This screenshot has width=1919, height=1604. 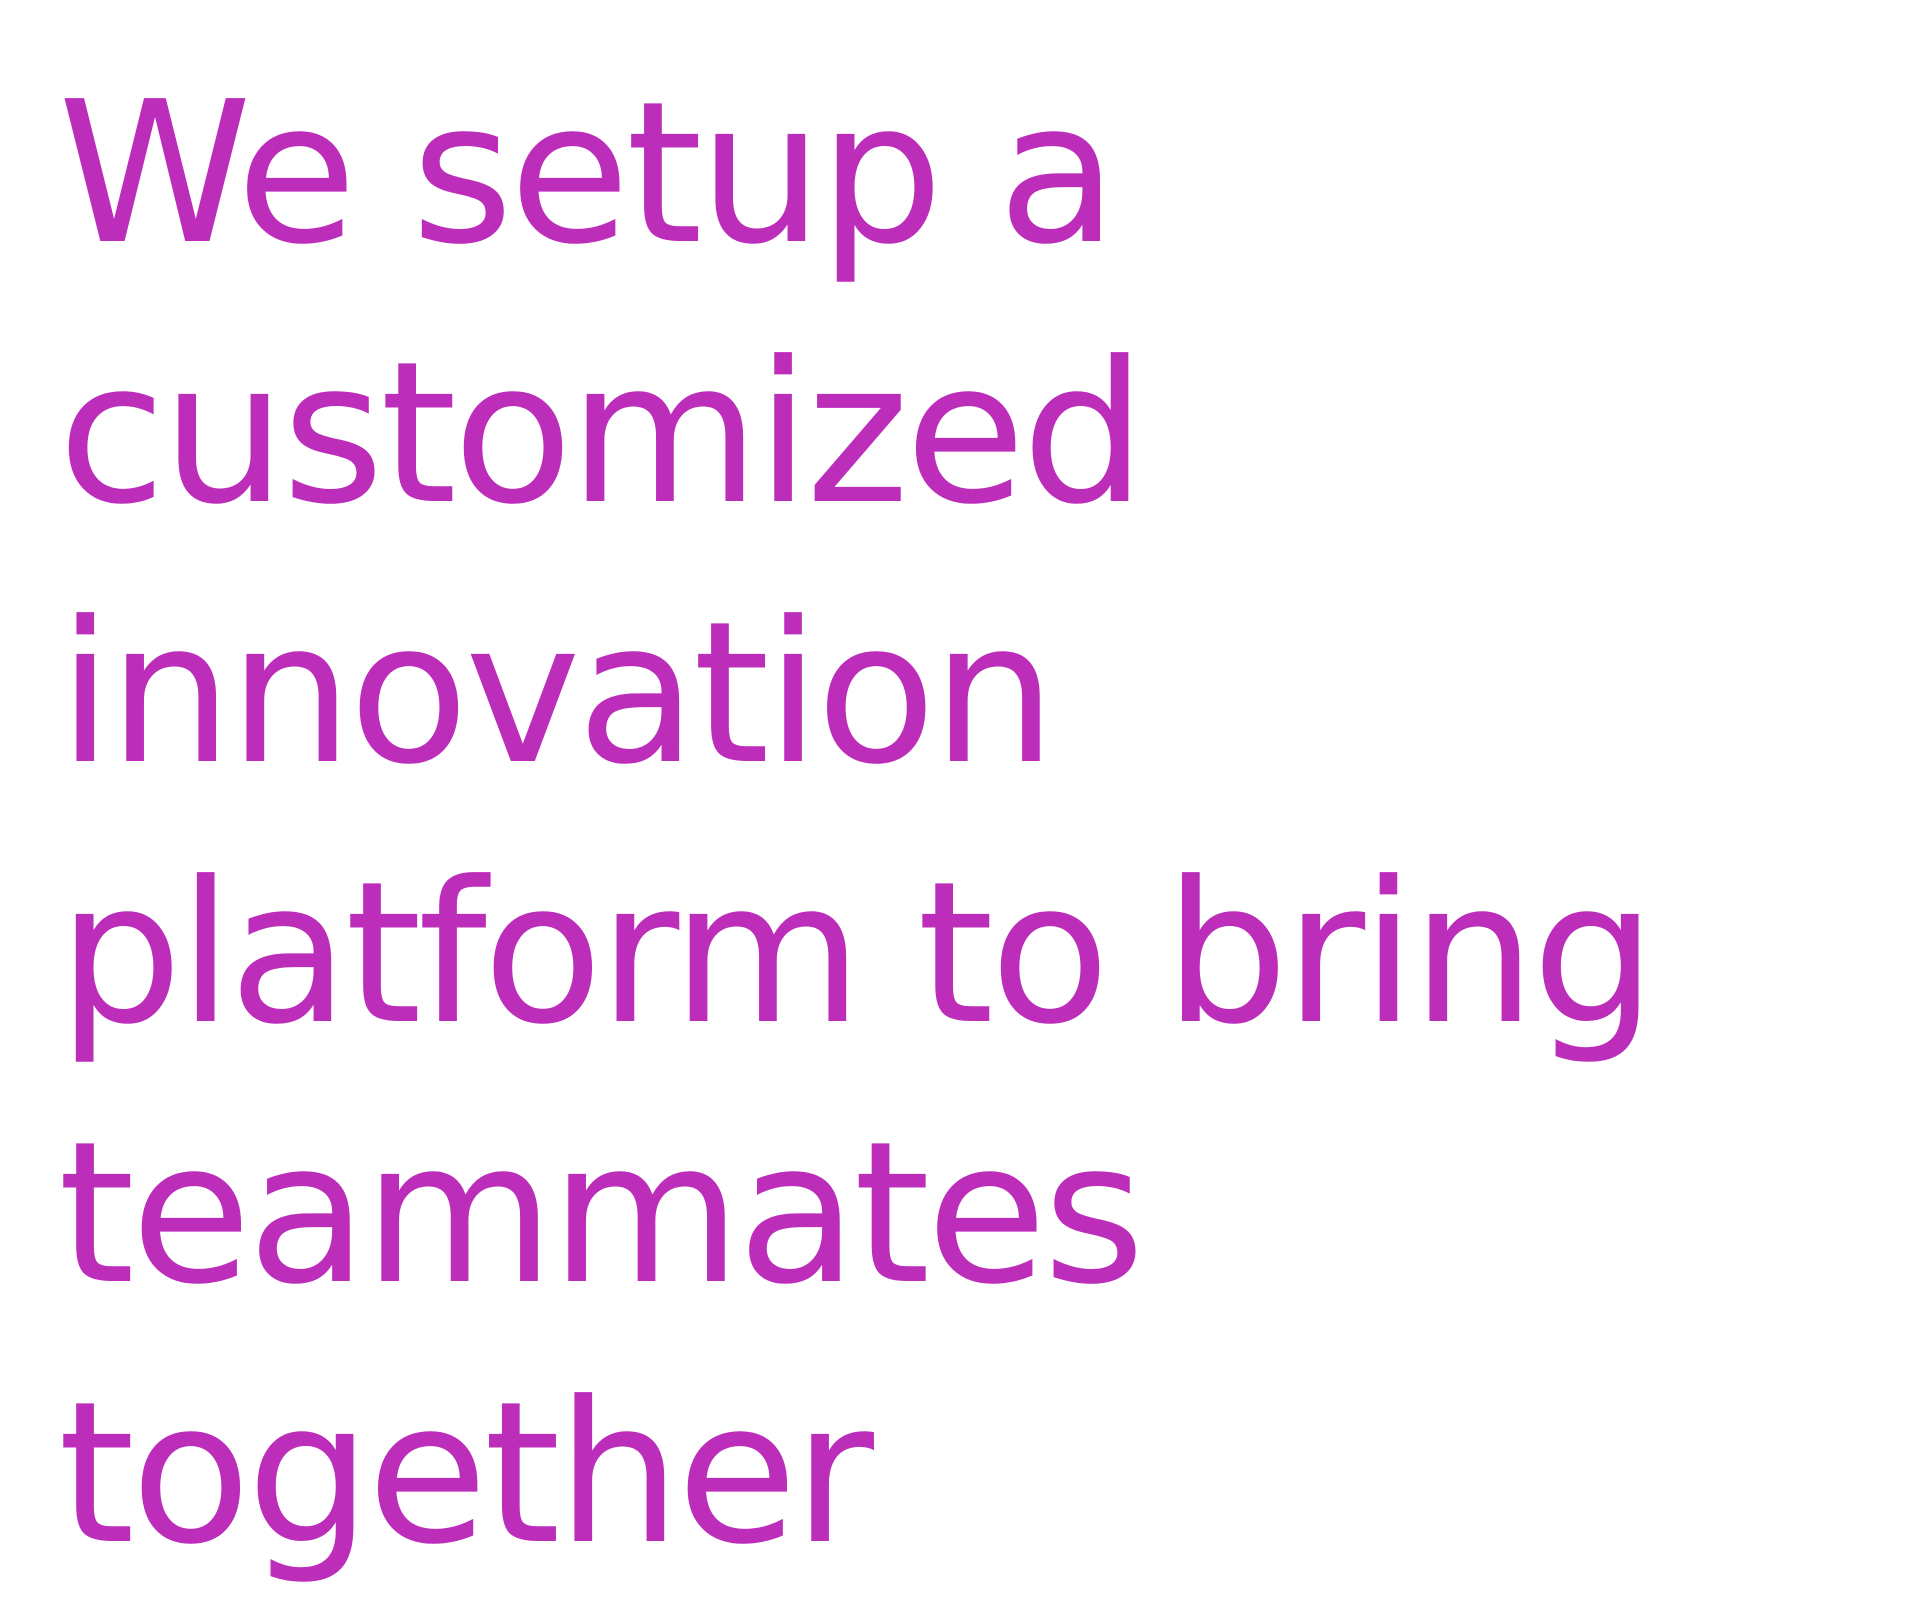 I want to click on headline-line-6: together, so click(x=466, y=1474).